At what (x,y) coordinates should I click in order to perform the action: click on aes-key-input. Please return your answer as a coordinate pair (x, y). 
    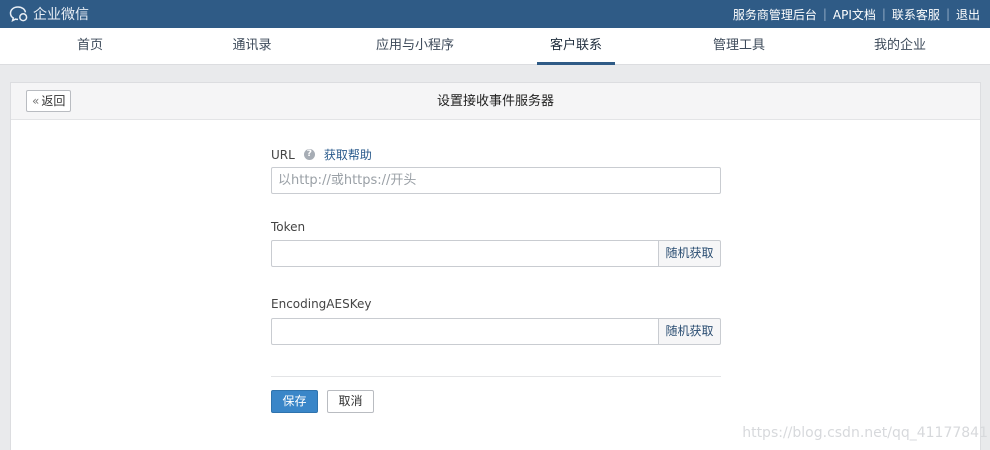
    Looking at the image, I should click on (465, 331).